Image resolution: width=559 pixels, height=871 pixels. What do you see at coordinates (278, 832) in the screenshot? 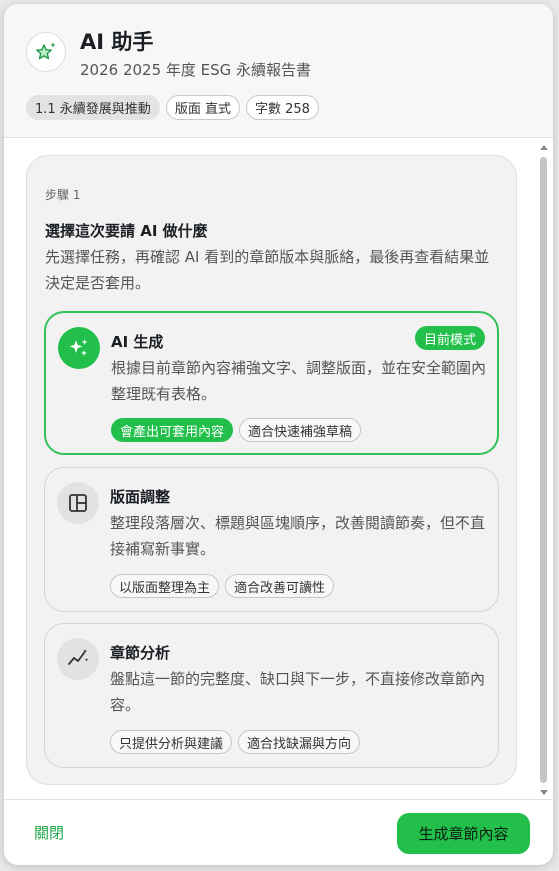
I see `panel-footer: 關閉 生成章節內容` at bounding box center [278, 832].